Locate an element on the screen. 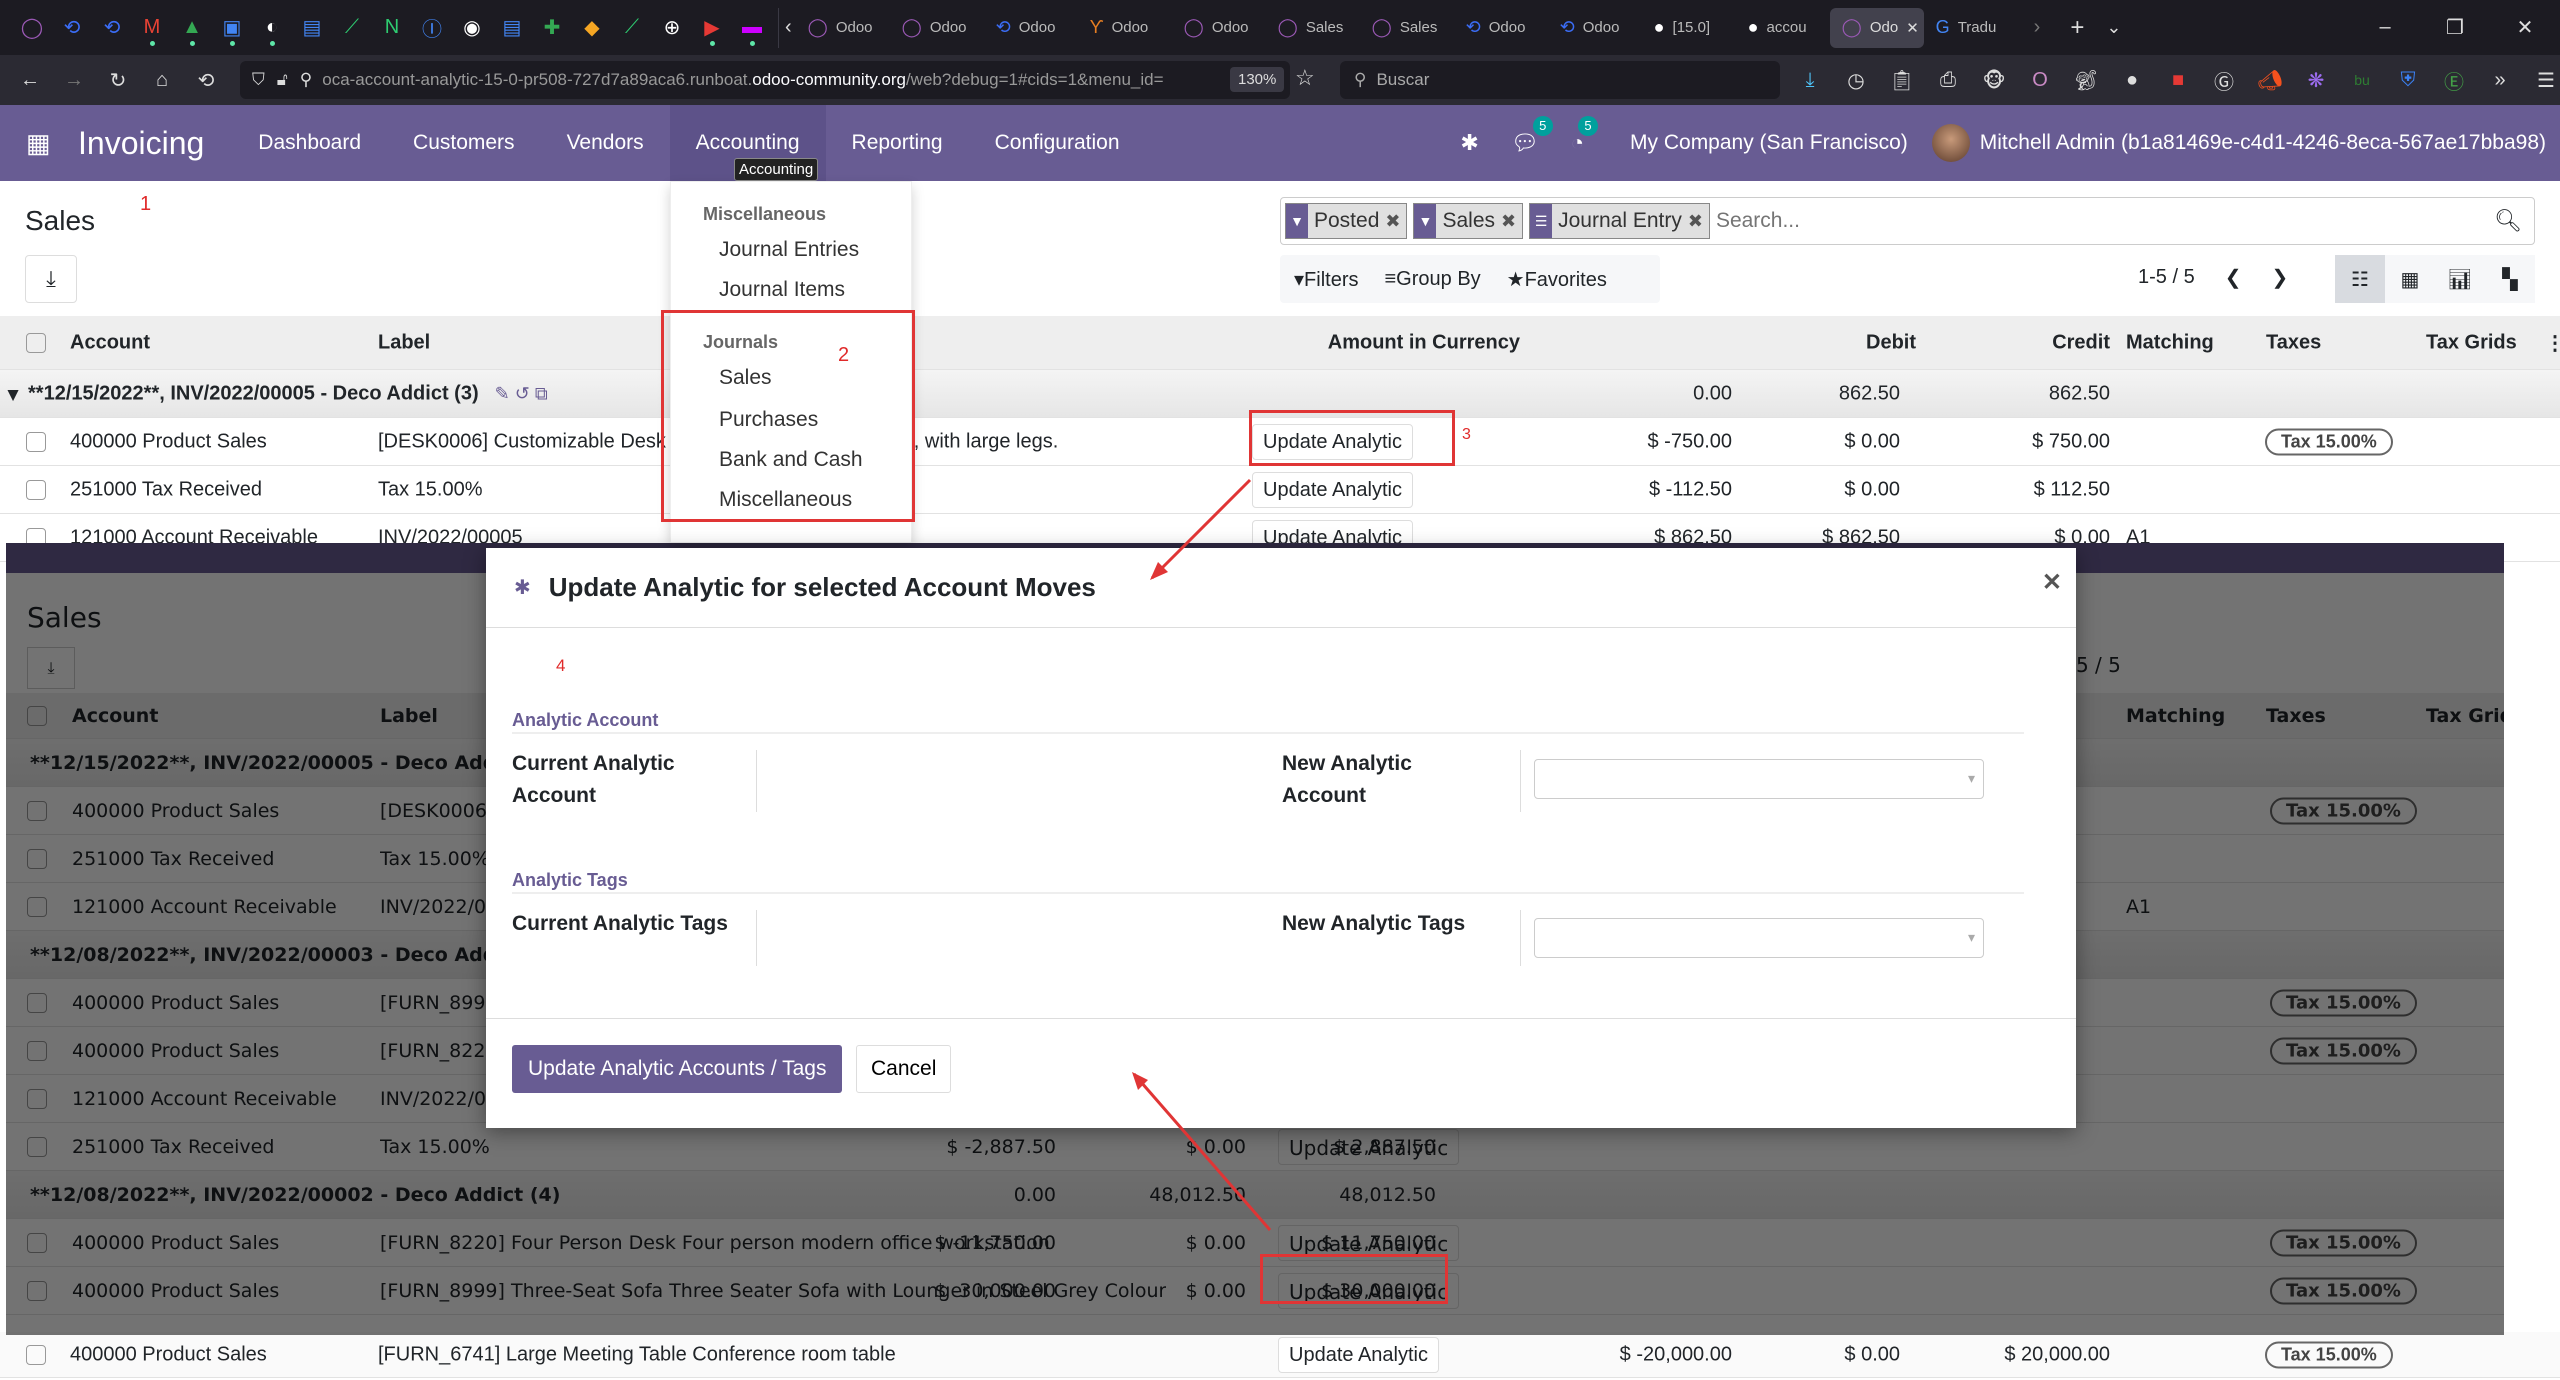 The height and width of the screenshot is (1380, 2560). optional-columns-icon: ⋮ is located at coordinates (2552, 342).